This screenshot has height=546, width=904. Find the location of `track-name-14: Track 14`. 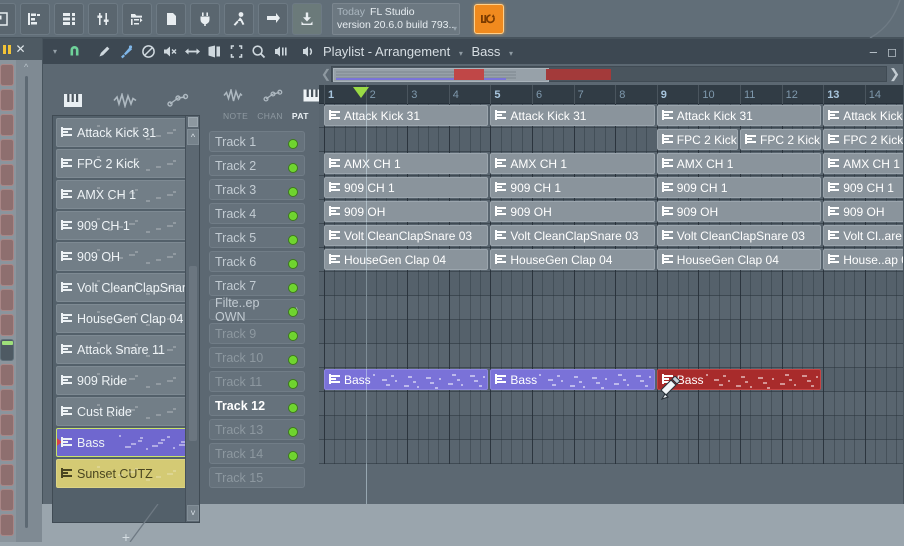

track-name-14: Track 14 is located at coordinates (257, 453).